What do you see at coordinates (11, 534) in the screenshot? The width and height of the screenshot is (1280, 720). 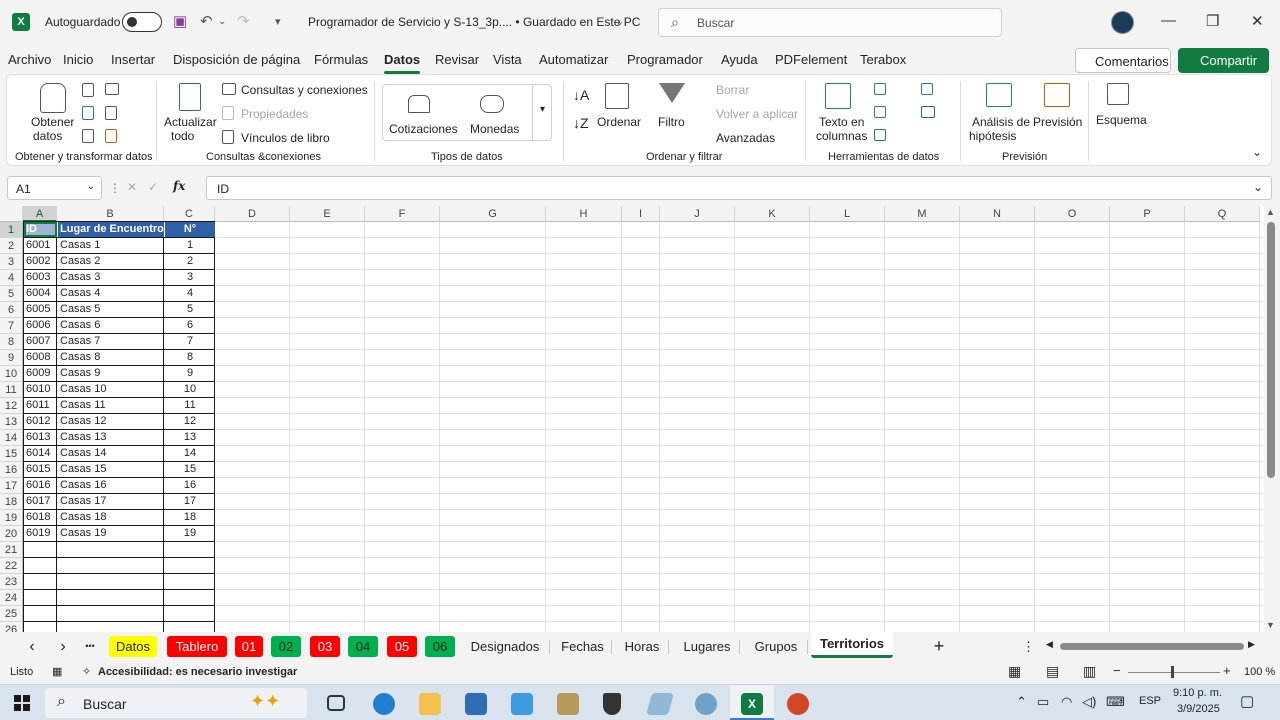 I see `row-header: 20` at bounding box center [11, 534].